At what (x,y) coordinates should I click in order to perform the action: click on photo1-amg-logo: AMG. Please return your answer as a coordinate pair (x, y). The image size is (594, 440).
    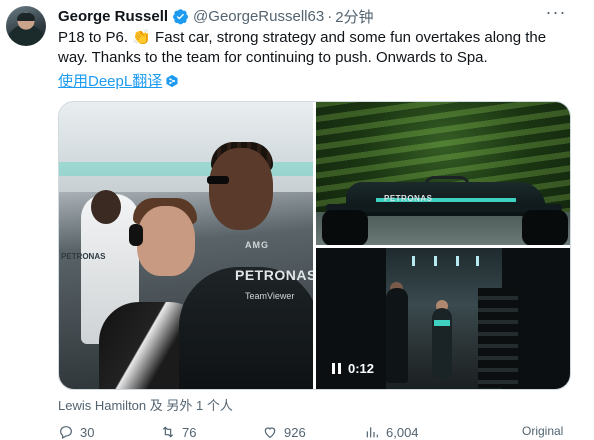
    Looking at the image, I should click on (257, 245).